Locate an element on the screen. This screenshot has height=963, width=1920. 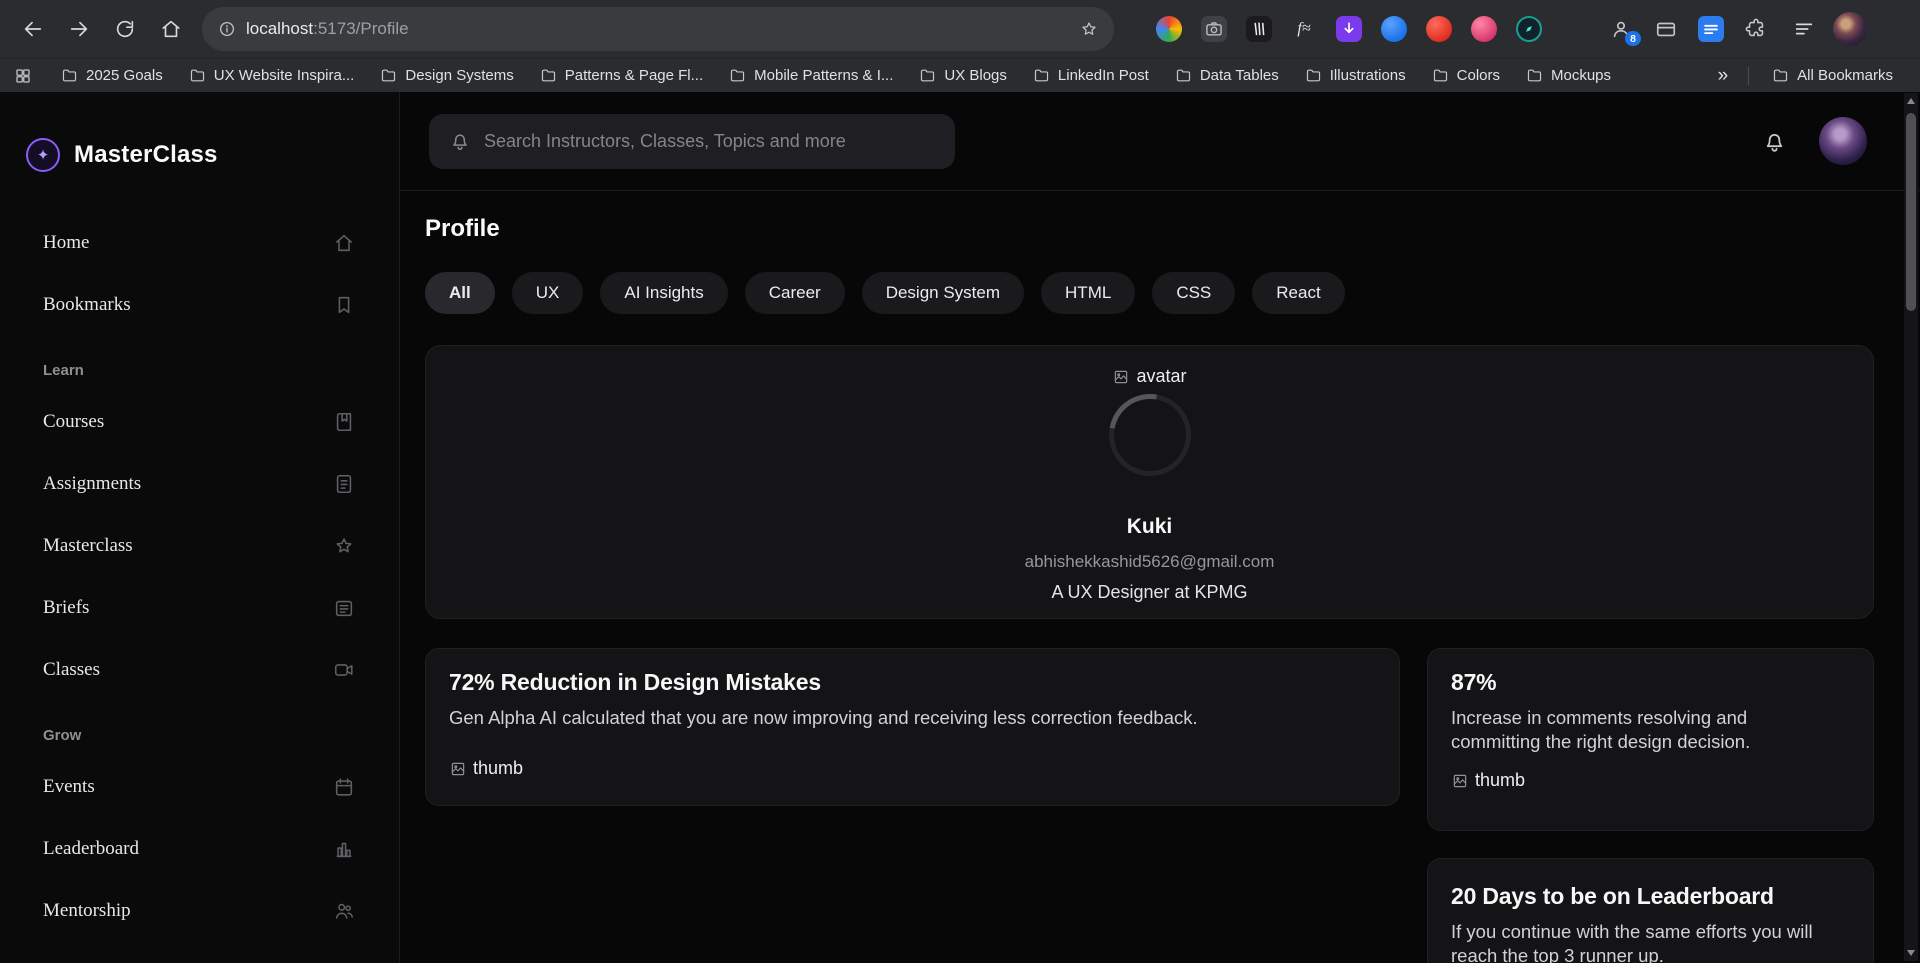
sidebar-item-leaderboard: Leaderboard is located at coordinates (199, 849).